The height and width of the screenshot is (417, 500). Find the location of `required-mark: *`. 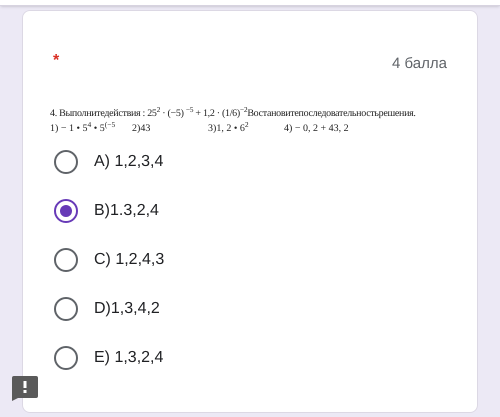

required-mark: * is located at coordinates (56, 61).